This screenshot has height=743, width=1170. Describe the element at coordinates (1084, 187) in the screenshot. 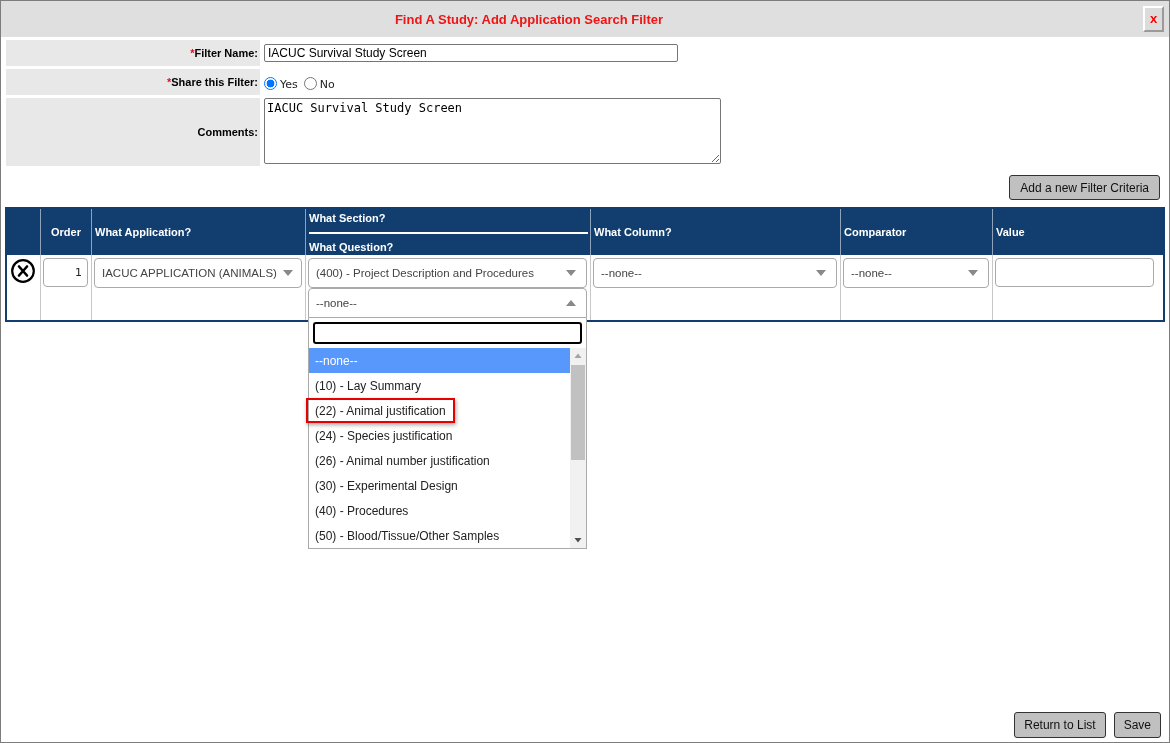

I see `add-criteria-button: Add a new Filter Criteria` at that location.